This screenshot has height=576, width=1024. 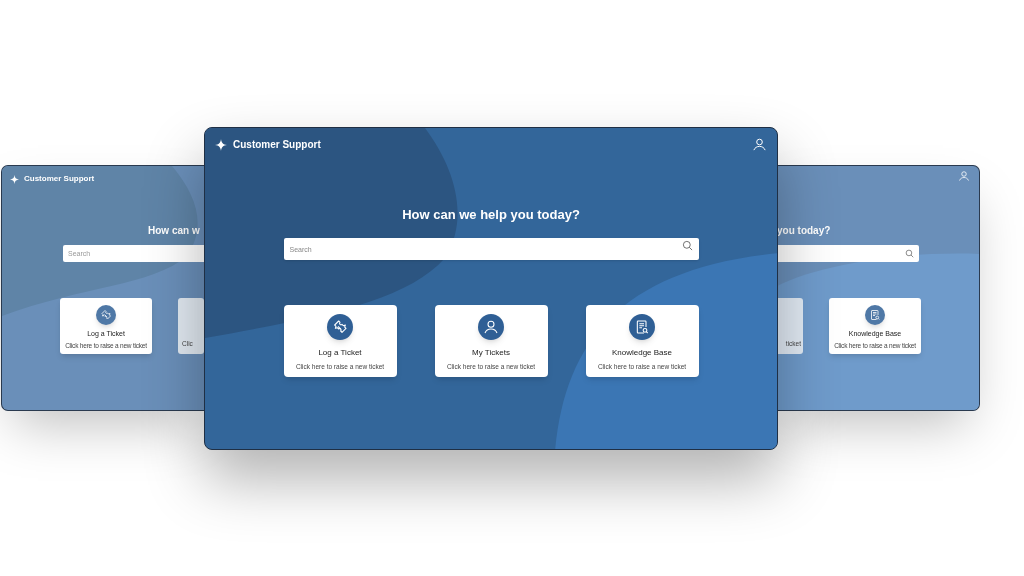 What do you see at coordinates (642, 326) in the screenshot?
I see `document-search-icon` at bounding box center [642, 326].